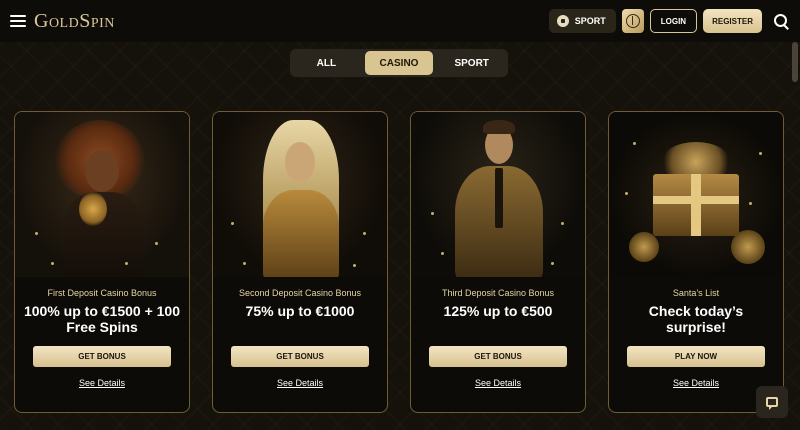  What do you see at coordinates (326, 63) in the screenshot?
I see `tab-all: ALL` at bounding box center [326, 63].